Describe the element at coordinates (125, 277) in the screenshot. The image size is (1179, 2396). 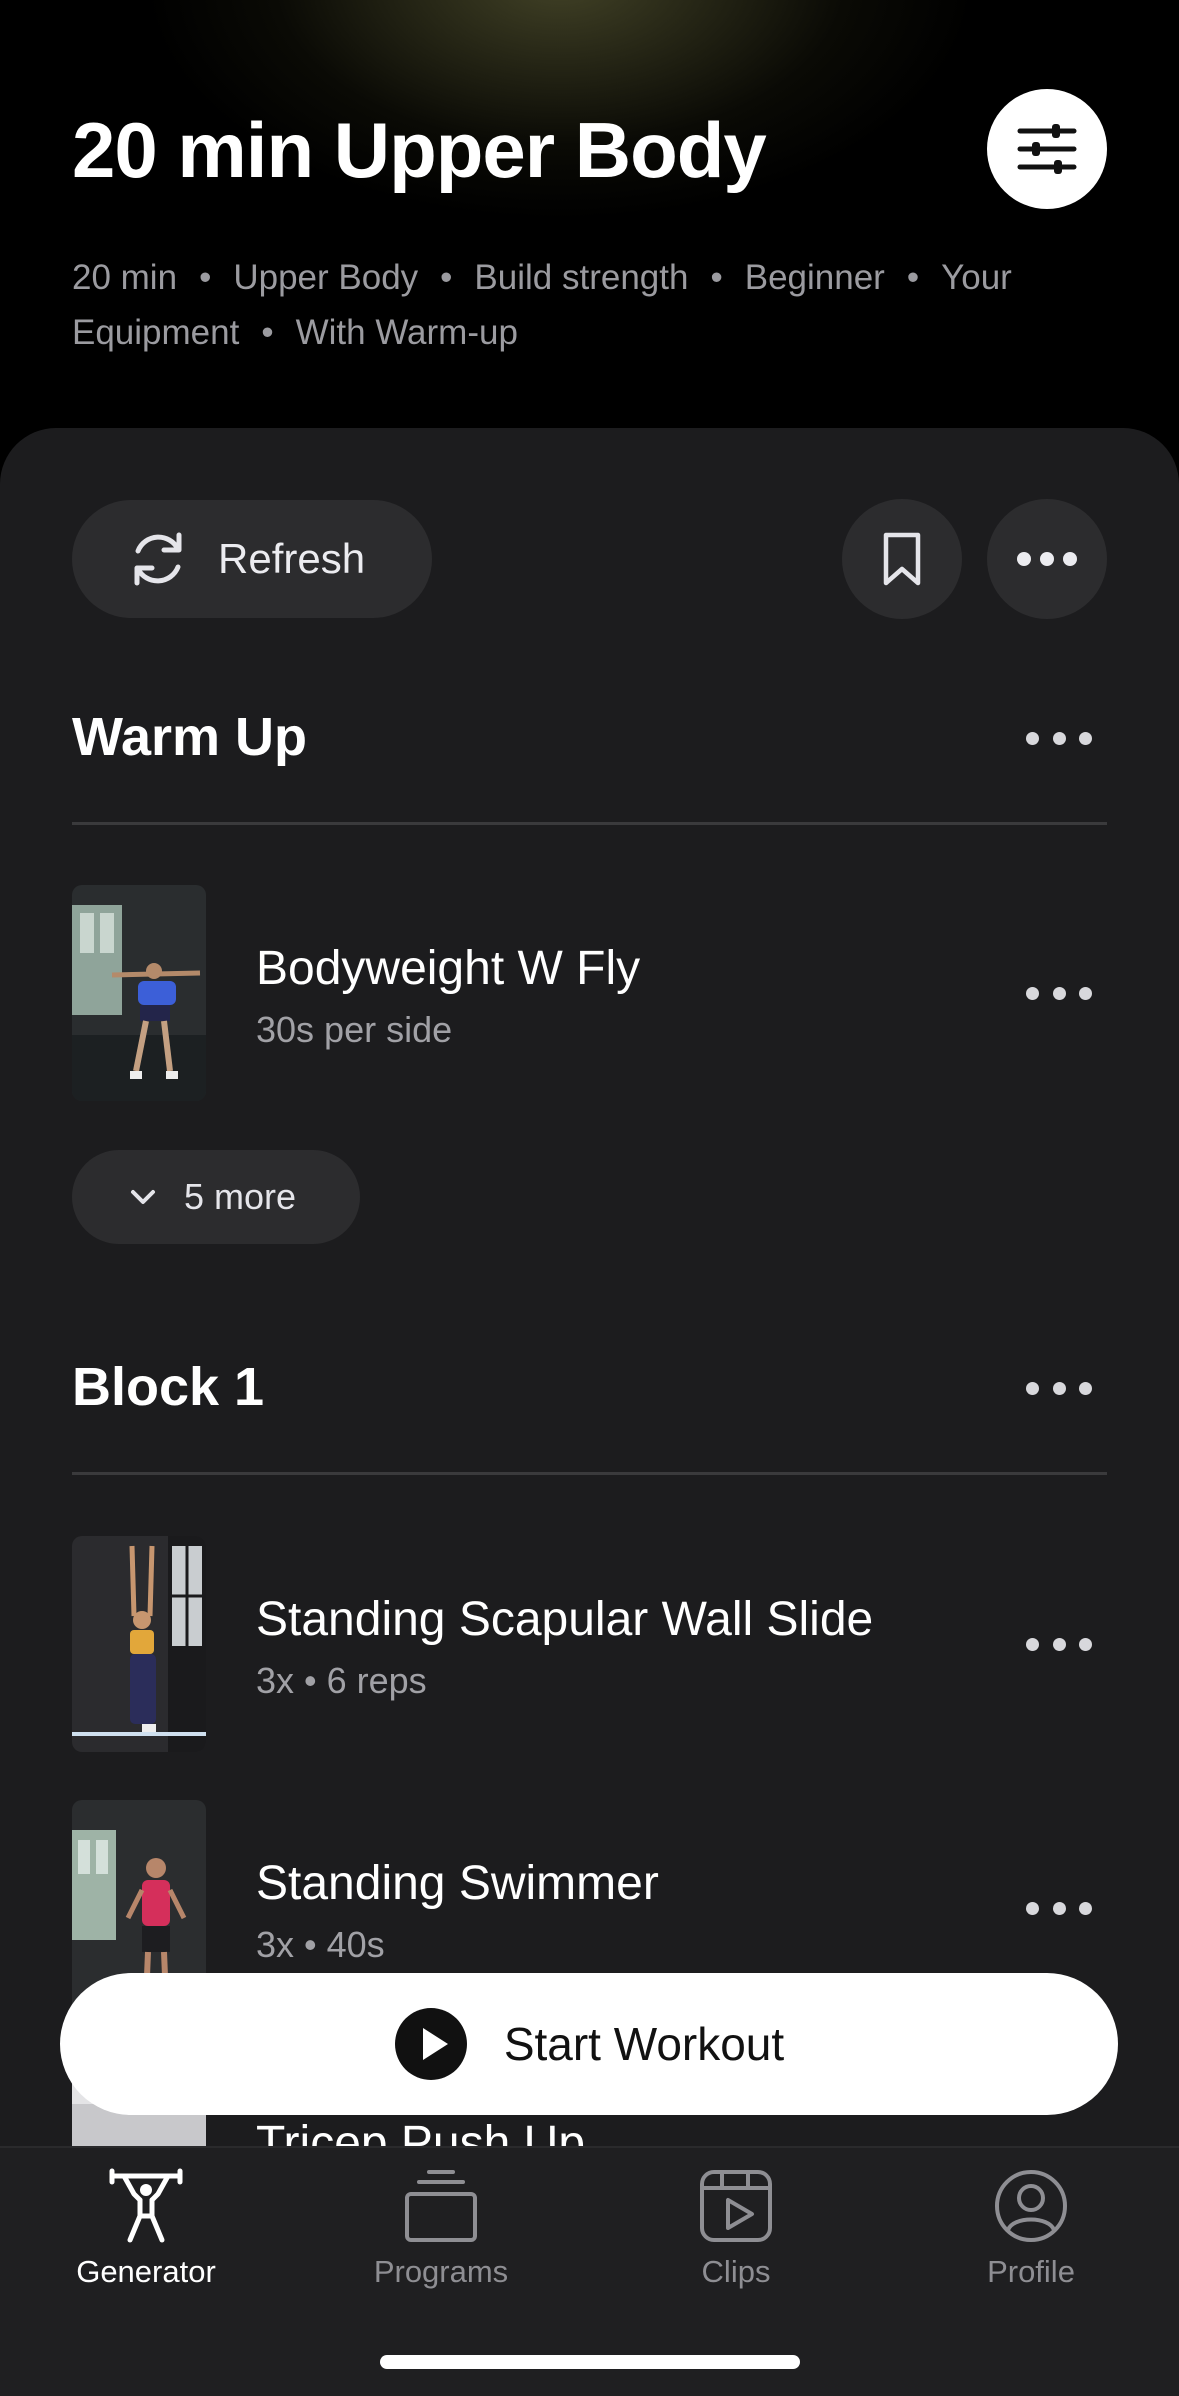
I see `tag: 20 min` at that location.